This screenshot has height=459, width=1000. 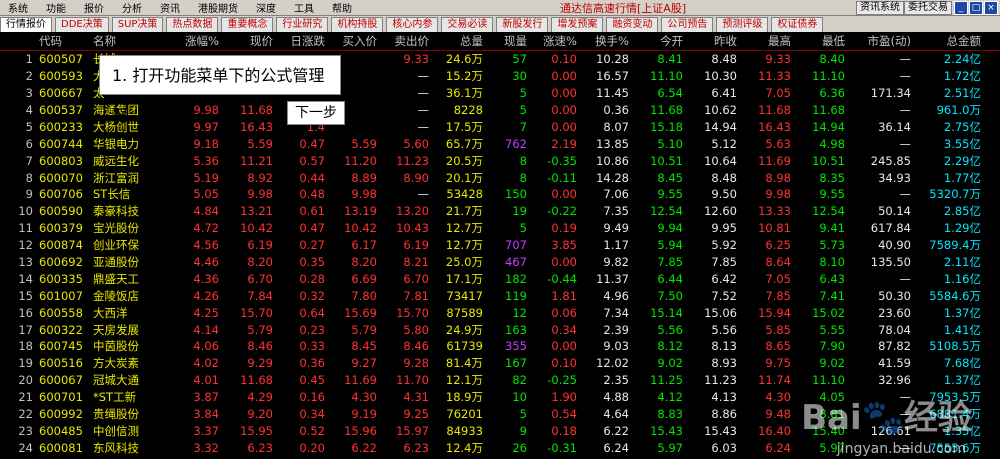 I want to click on column-header: 总金额, so click(x=949, y=42).